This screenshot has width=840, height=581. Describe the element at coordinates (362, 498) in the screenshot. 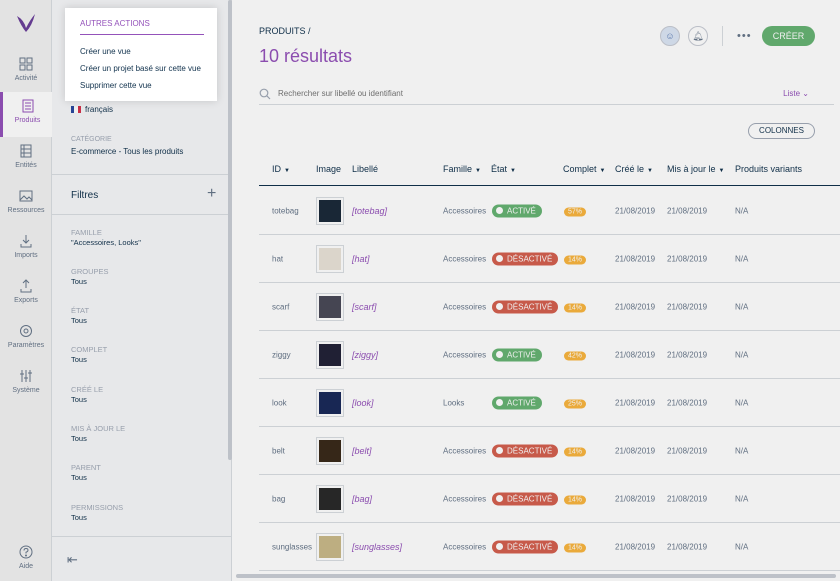

I see `cell-label: [bag]` at that location.